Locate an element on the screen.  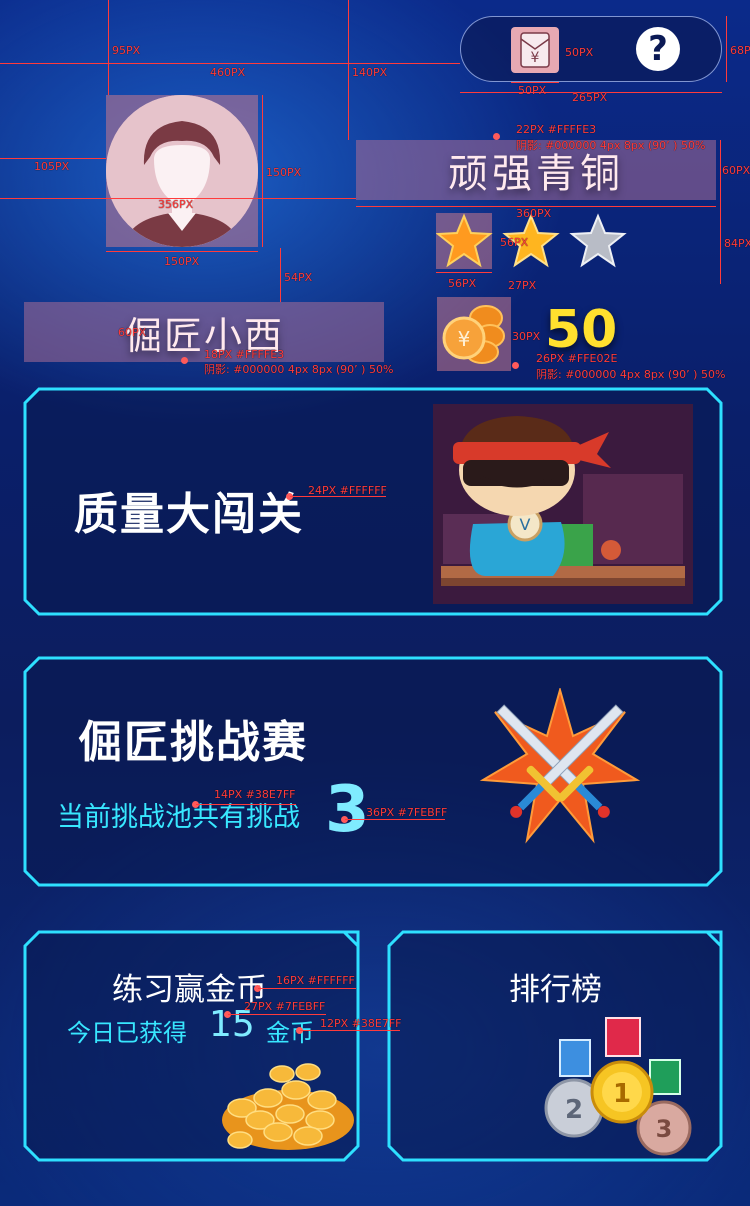
red-packet-symbol: ¥ is located at coordinates (535, 58).